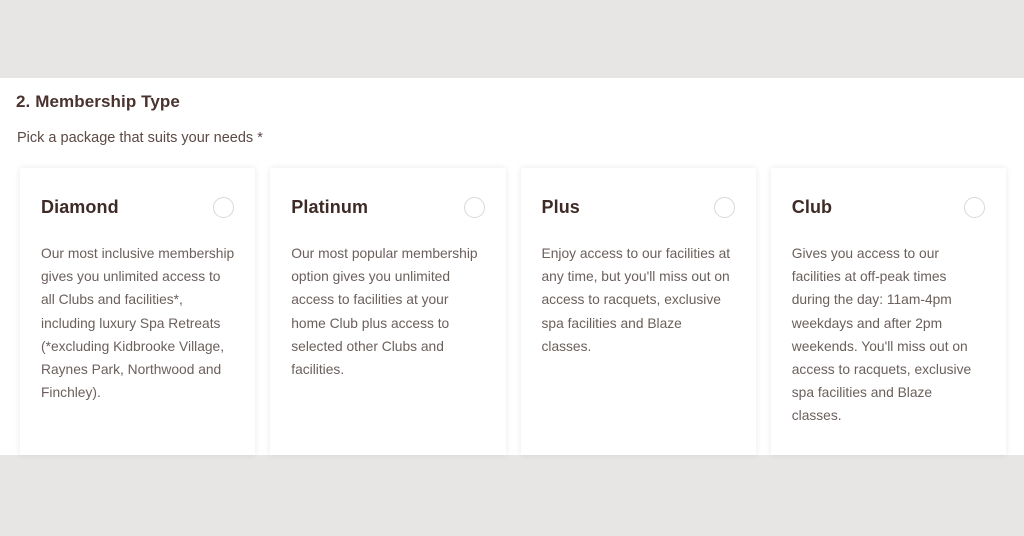 This screenshot has width=1024, height=536. What do you see at coordinates (888, 211) in the screenshot?
I see `card-header: Club` at bounding box center [888, 211].